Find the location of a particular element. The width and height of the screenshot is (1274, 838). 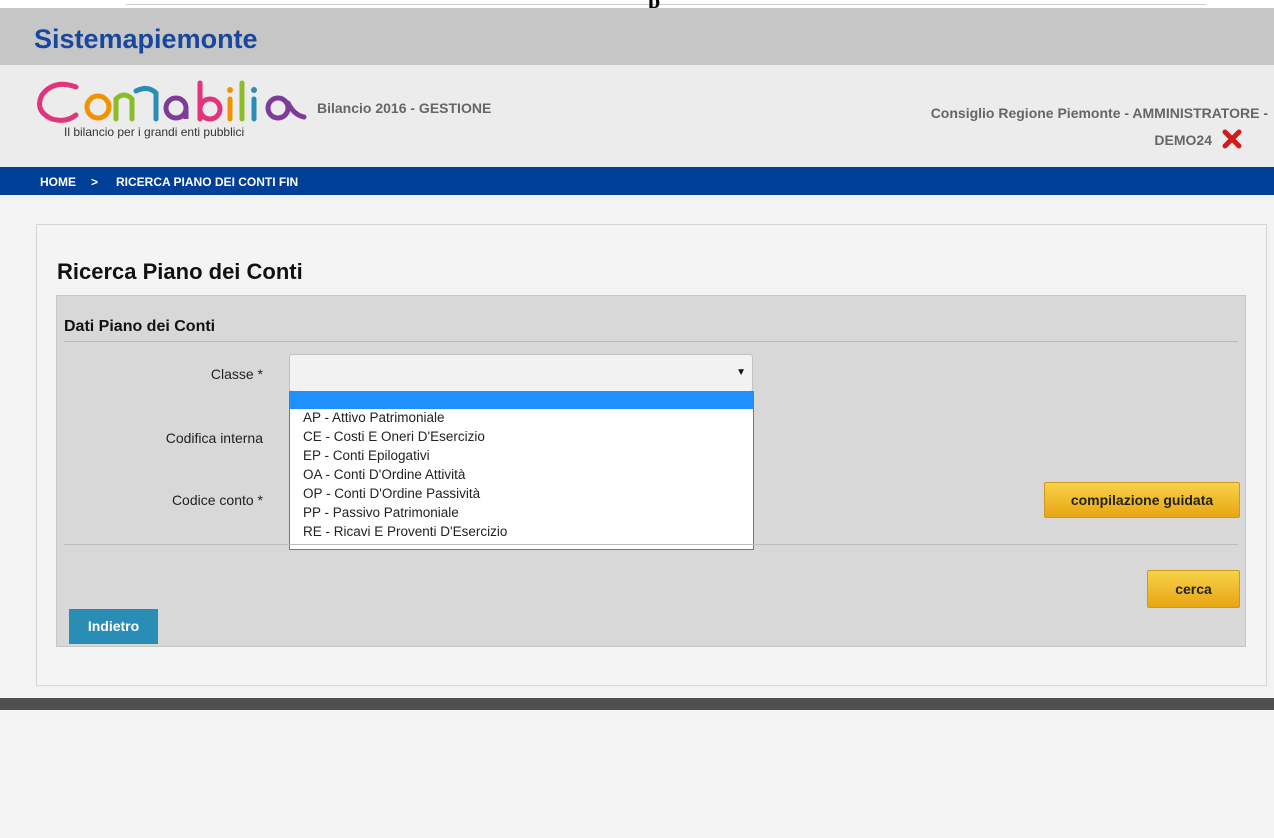

contabilia-logo: Il bilancio per i grandi enti pubblici is located at coordinates (170, 108).